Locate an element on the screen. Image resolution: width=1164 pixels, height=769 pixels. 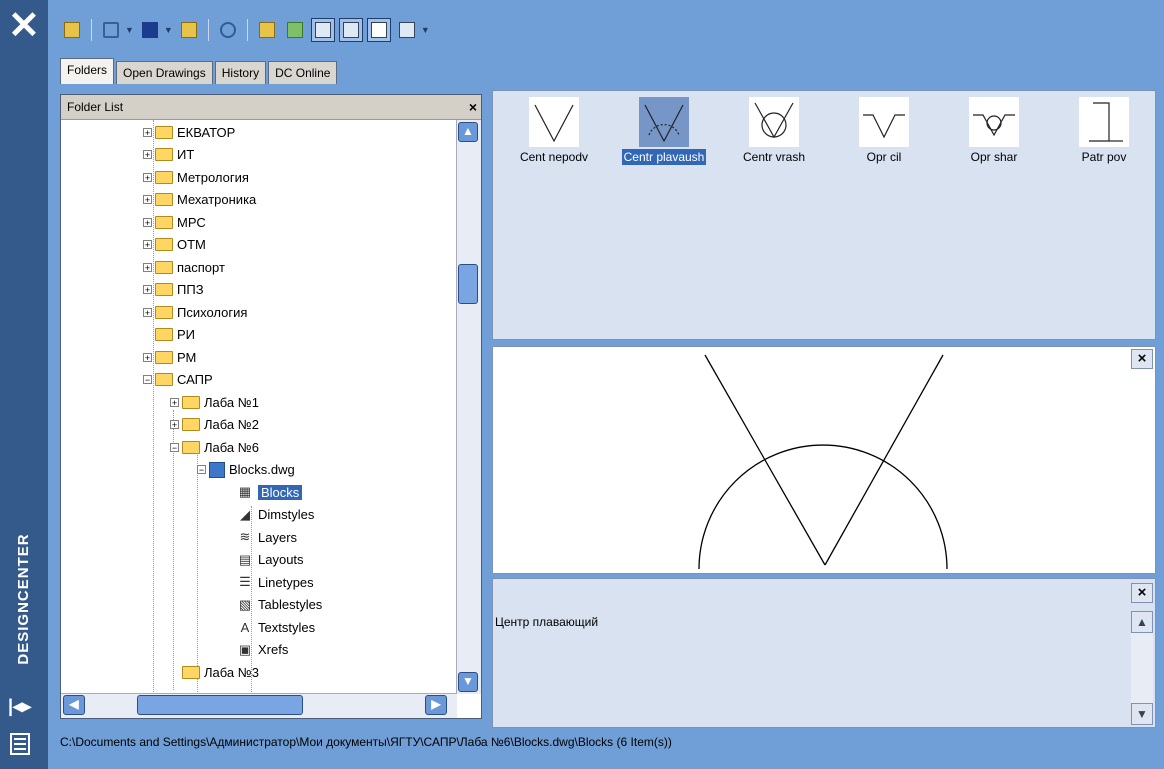
tree-node: + Лаба №2 is located at coordinates (214, 425).